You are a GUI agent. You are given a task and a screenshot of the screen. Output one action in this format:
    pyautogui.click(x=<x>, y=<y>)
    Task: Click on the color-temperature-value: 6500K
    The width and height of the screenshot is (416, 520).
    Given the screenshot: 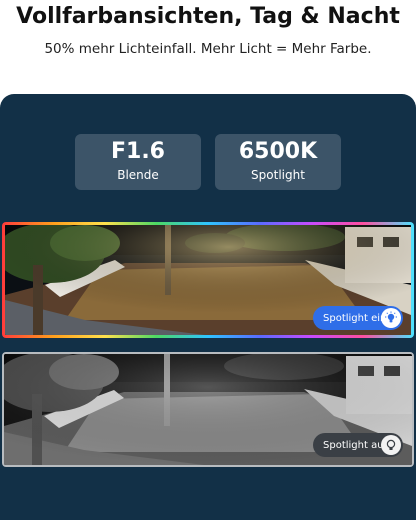 What is the action you would take?
    pyautogui.click(x=278, y=151)
    